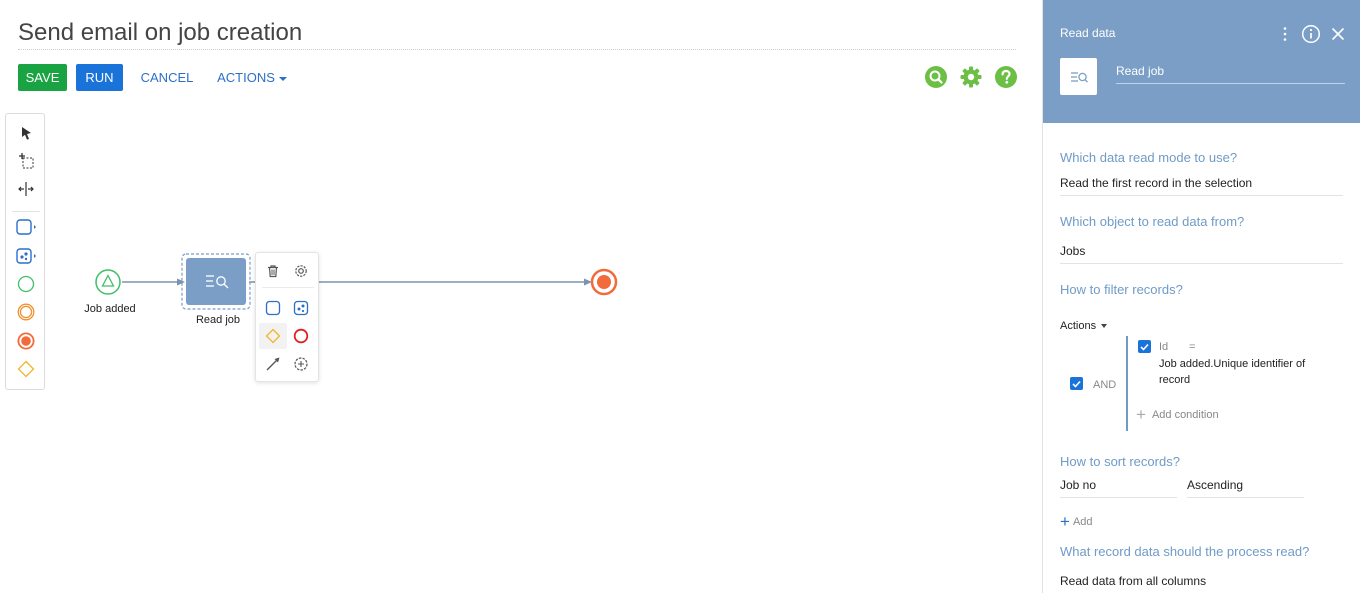 This screenshot has height=593, width=1360. I want to click on gateway-icon, so click(273, 336).